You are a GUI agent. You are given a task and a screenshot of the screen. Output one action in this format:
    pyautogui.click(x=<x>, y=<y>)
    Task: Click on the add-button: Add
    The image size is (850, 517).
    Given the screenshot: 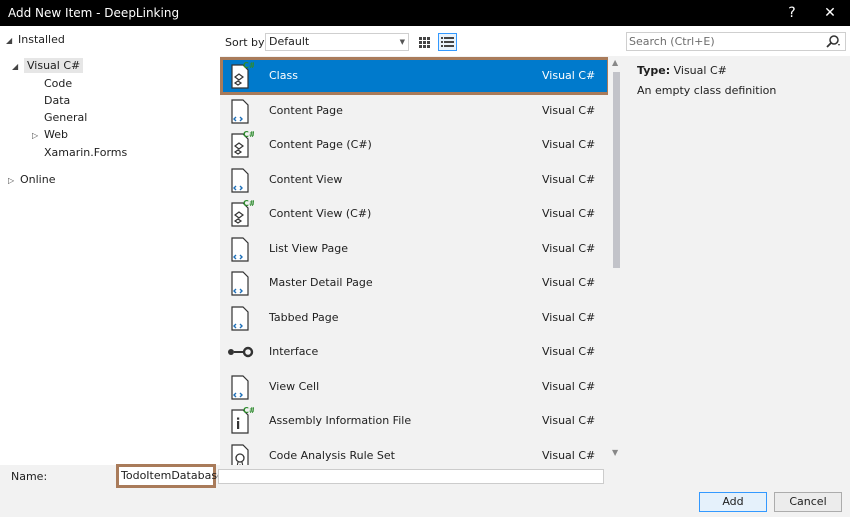 What is the action you would take?
    pyautogui.click(x=733, y=502)
    